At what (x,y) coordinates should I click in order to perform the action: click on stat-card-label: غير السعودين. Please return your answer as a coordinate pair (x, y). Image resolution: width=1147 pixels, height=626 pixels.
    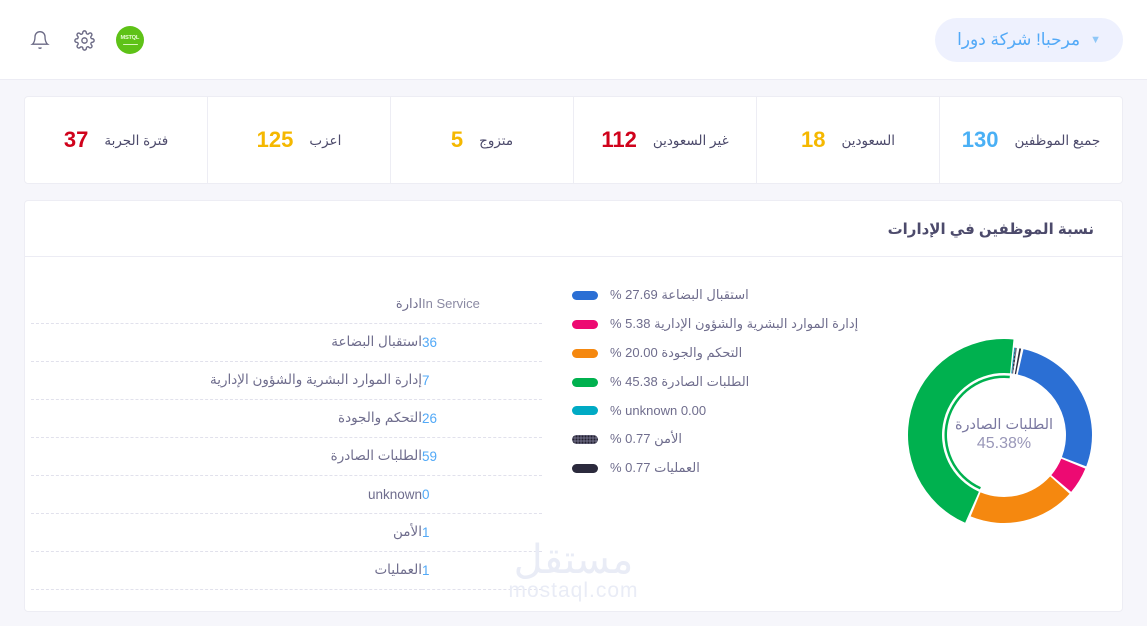
    Looking at the image, I should click on (690, 140).